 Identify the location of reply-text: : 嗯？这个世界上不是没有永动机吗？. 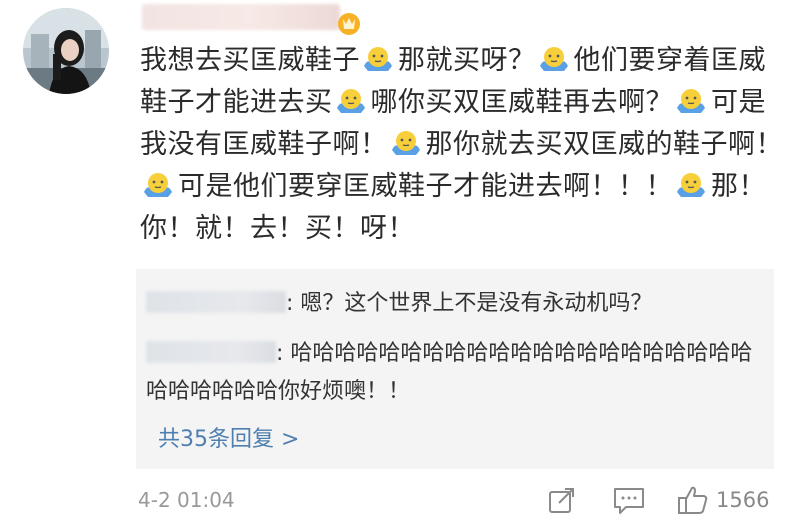
(469, 303).